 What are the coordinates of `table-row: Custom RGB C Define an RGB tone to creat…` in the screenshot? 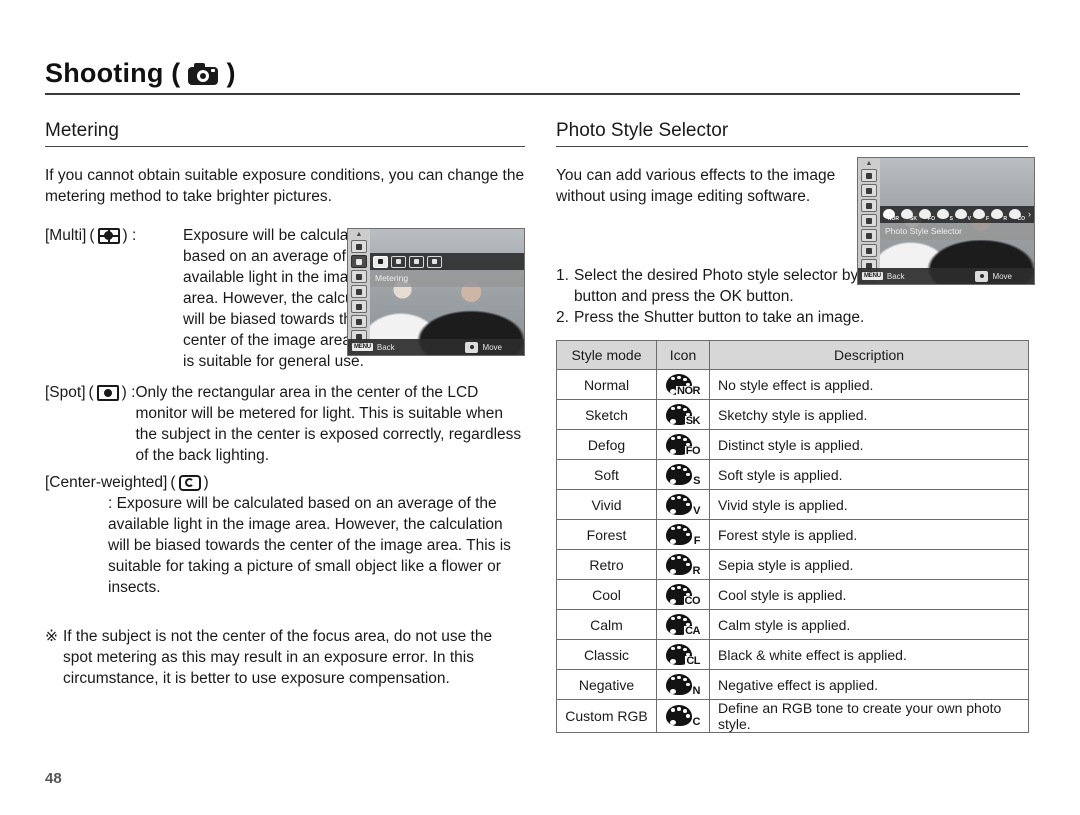 It's located at (792, 716).